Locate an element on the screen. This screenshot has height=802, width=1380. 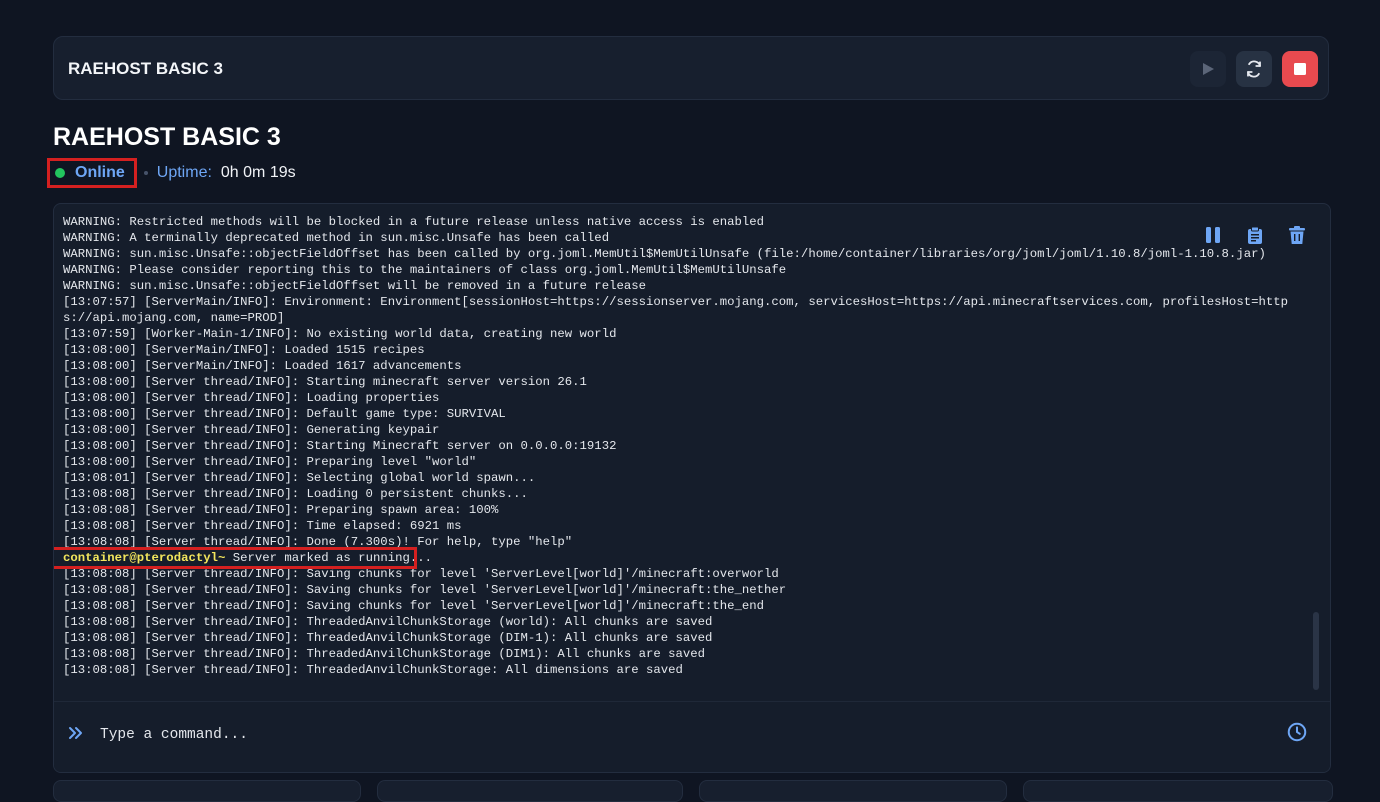
highlight-box is located at coordinates (235, 558).